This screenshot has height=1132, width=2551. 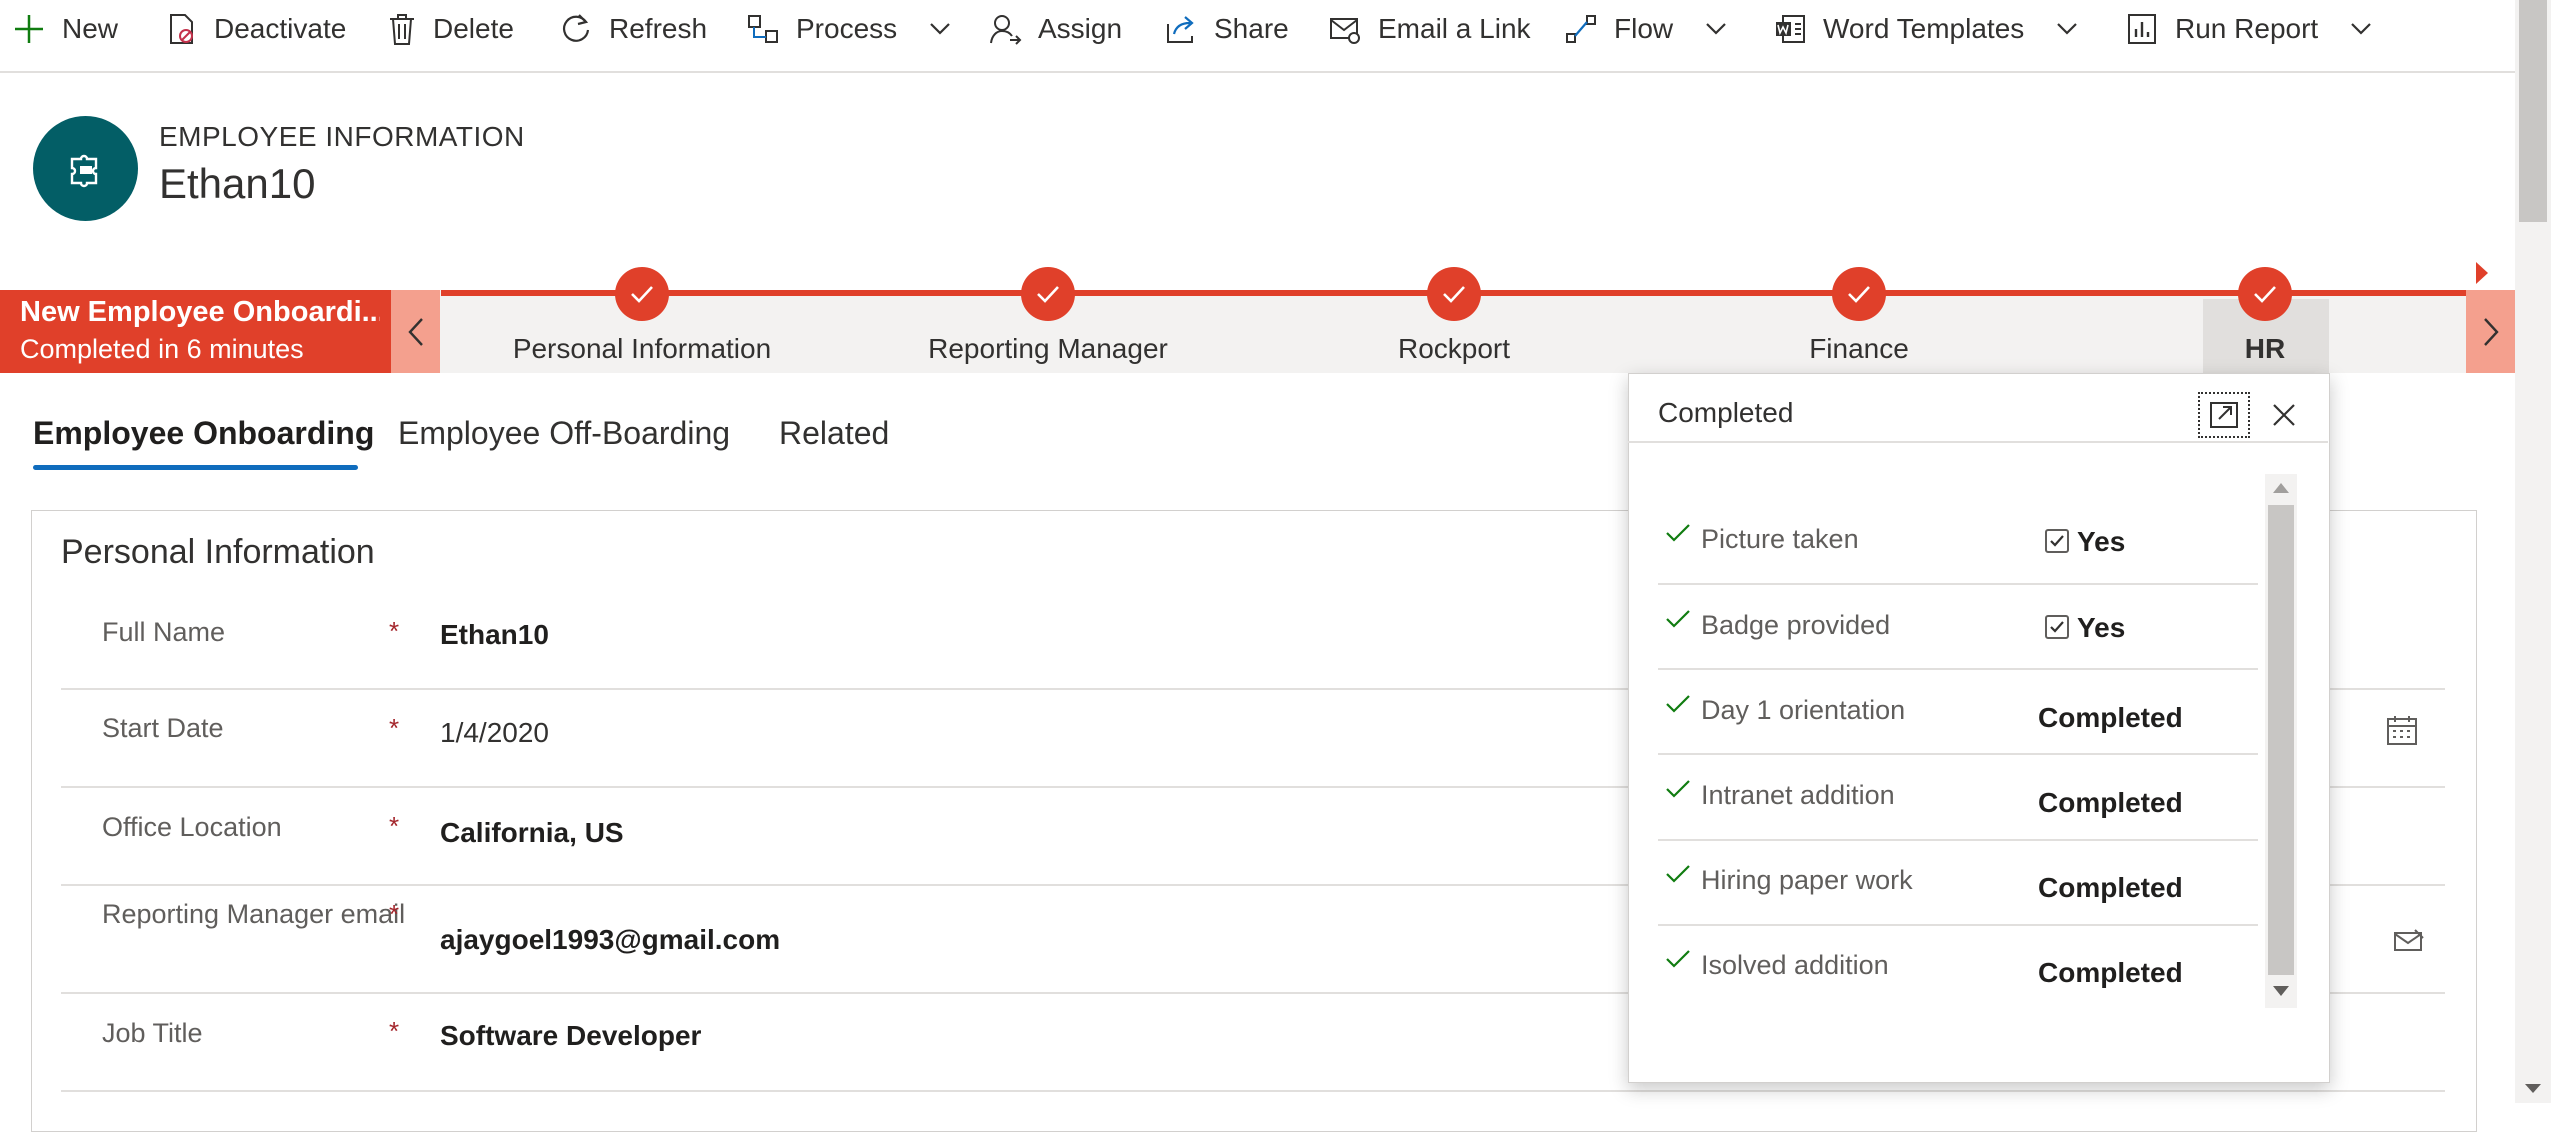 What do you see at coordinates (2409, 943) in the screenshot?
I see `email-icon` at bounding box center [2409, 943].